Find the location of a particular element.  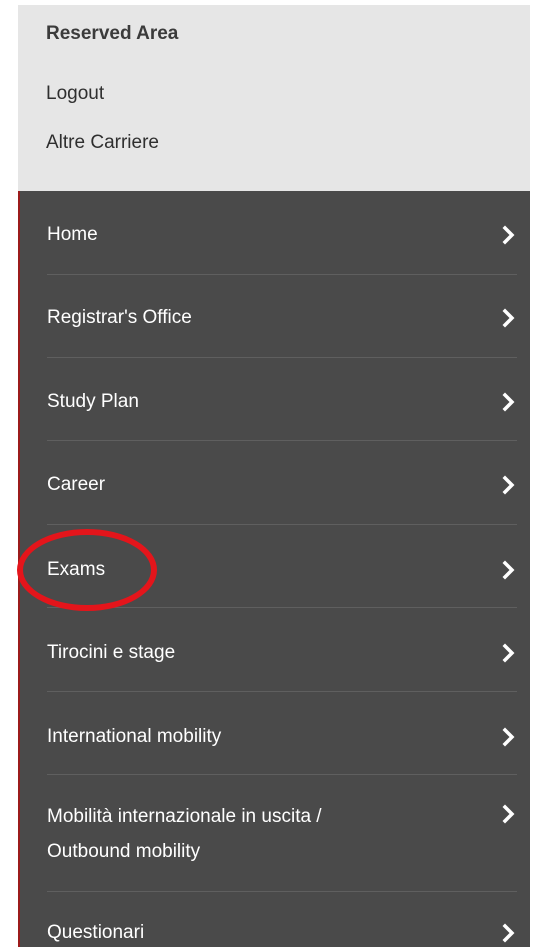

menu-item-label: International mobility is located at coordinates (134, 736).